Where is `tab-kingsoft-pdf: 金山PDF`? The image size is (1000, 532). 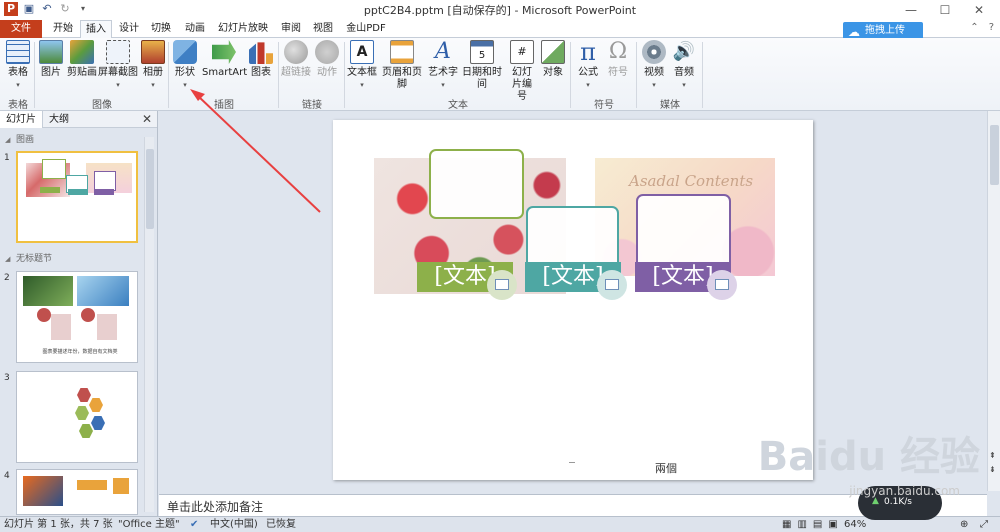
tab-kingsoft-pdf: 金山PDF is located at coordinates (366, 29).